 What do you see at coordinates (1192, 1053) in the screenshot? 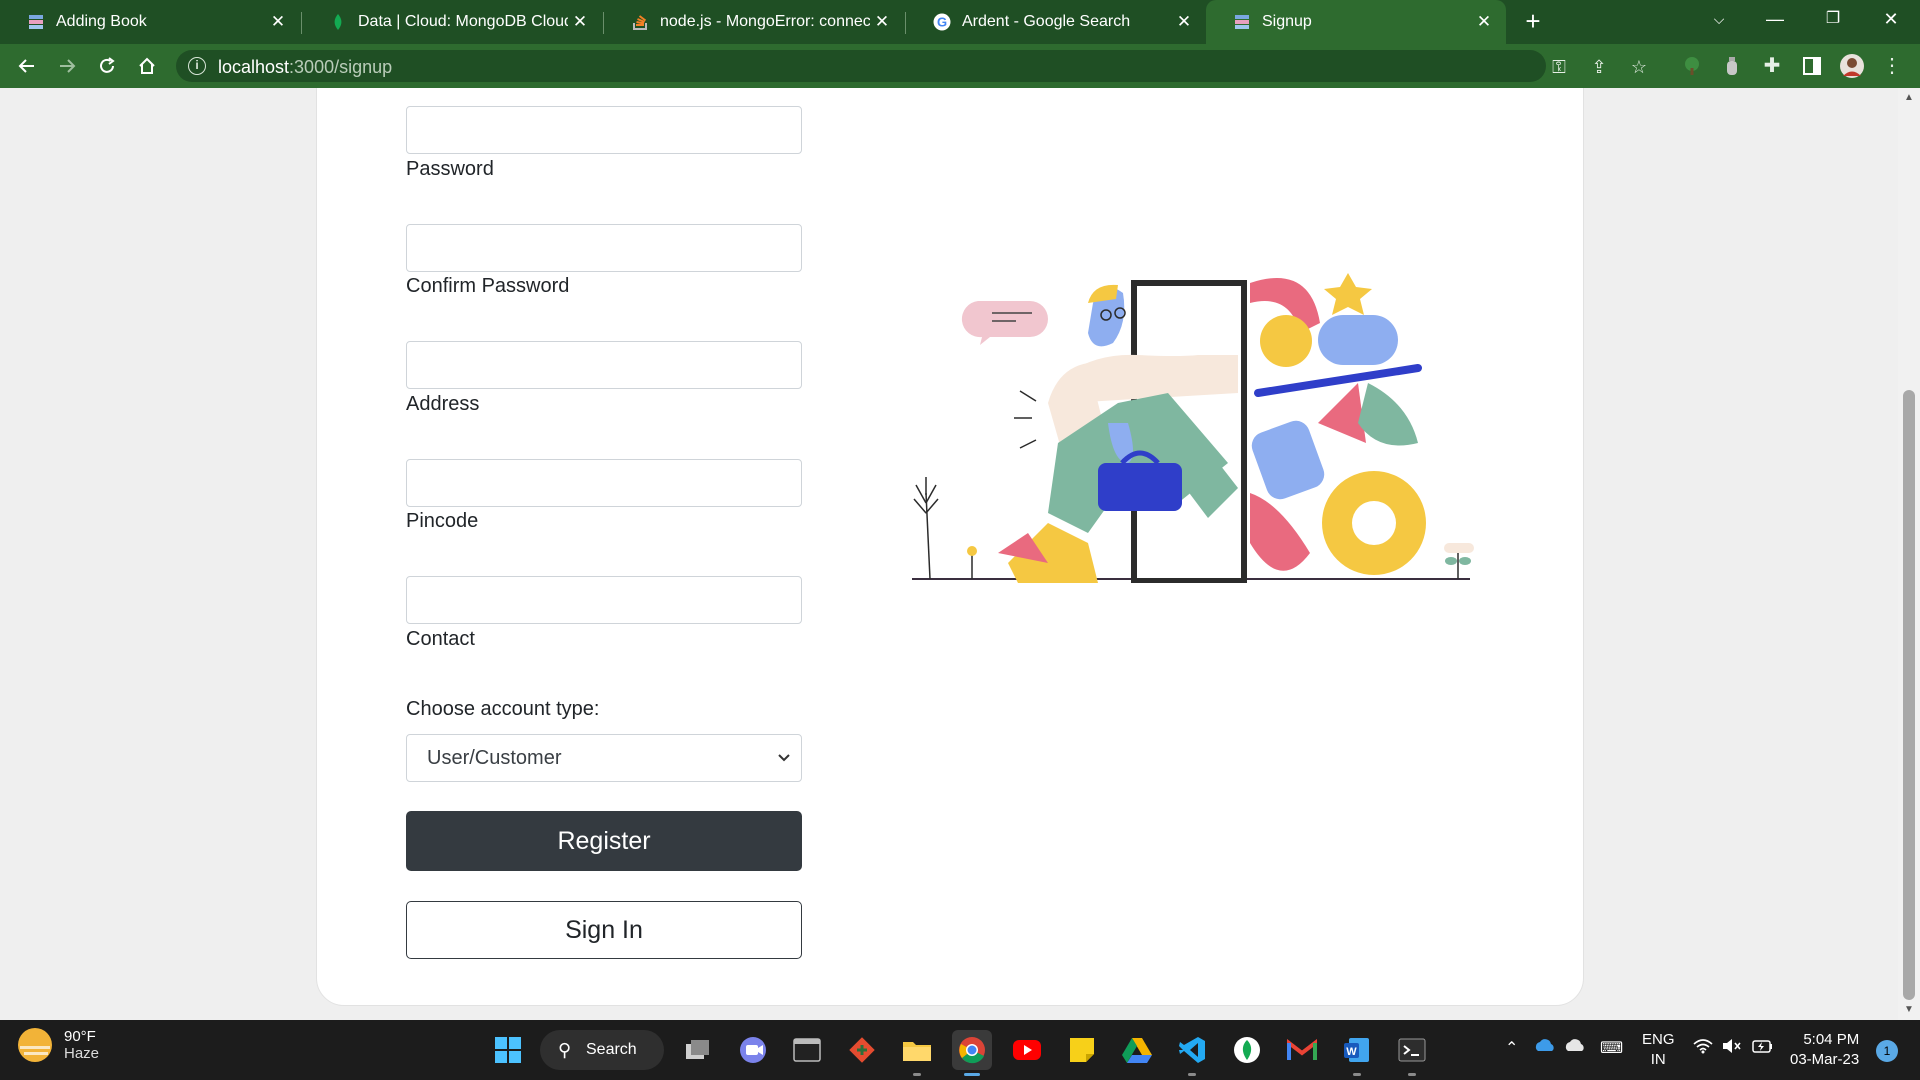
I see `vscode-icon` at bounding box center [1192, 1053].